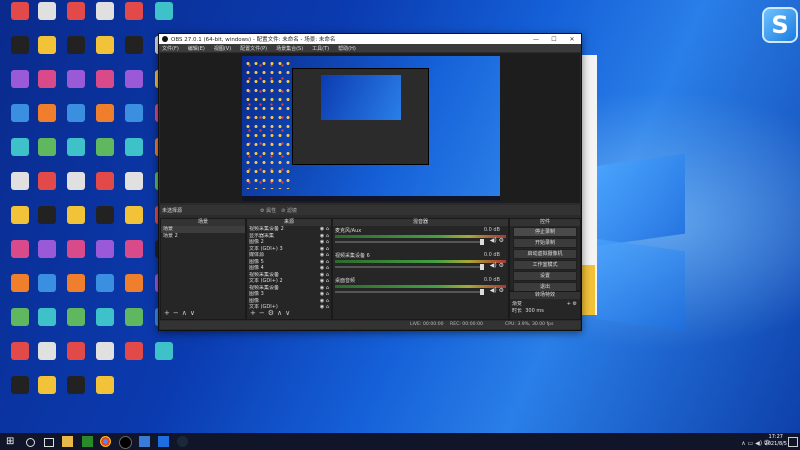 The image size is (800, 450). Describe the element at coordinates (545, 265) in the screenshot. I see `studio-mode-button: 工作室模式` at that location.